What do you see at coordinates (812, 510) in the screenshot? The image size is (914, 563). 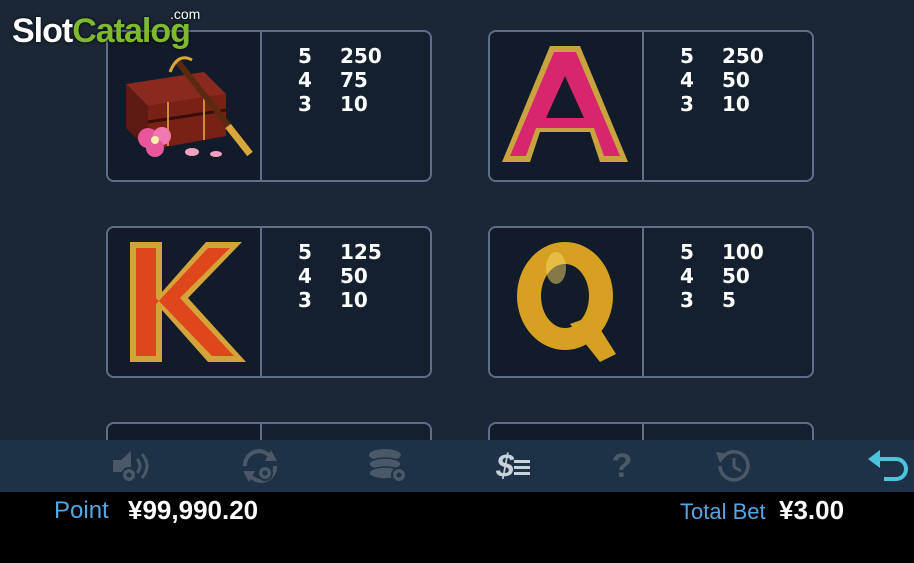 I see `total-bet-value: ¥3.00` at bounding box center [812, 510].